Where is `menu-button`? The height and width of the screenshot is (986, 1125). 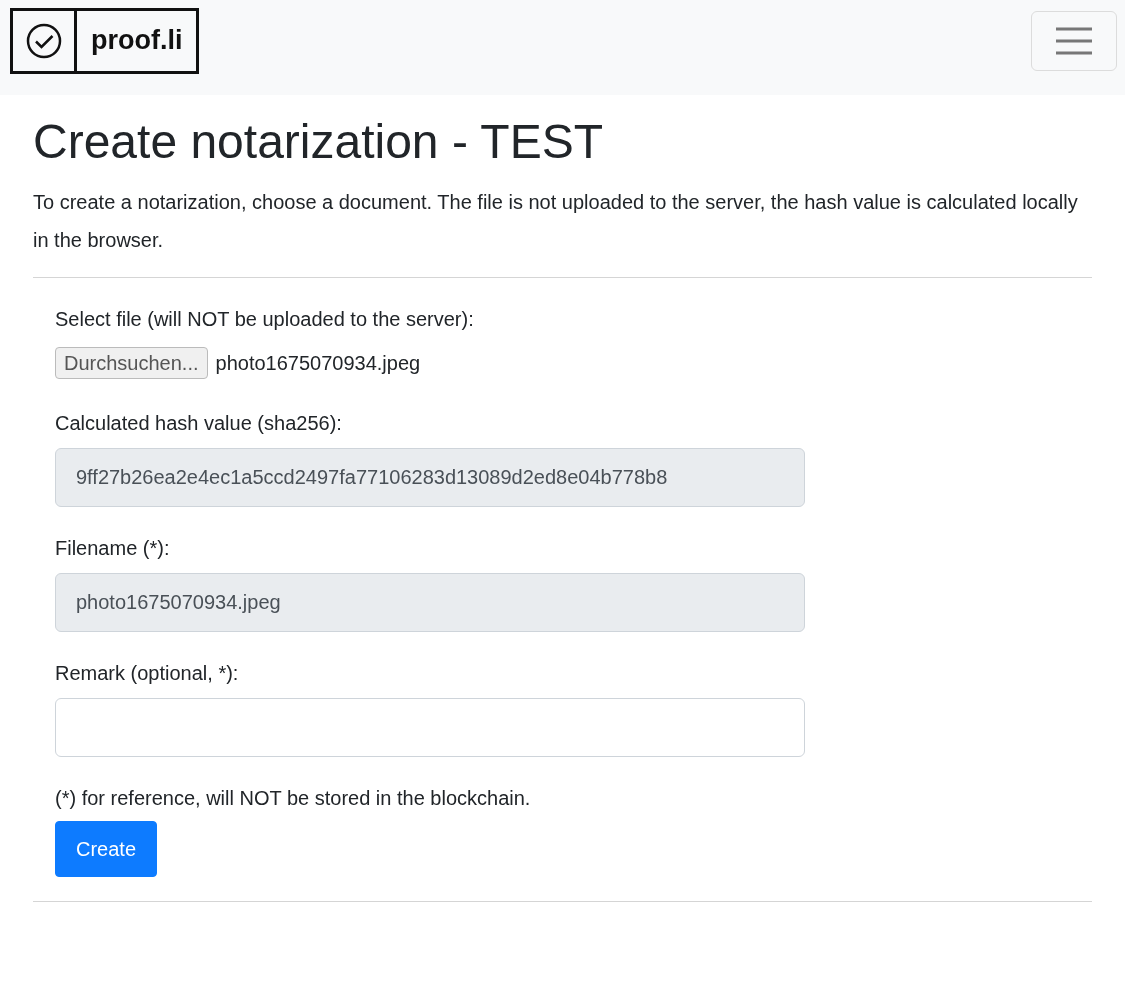
menu-button is located at coordinates (1074, 40).